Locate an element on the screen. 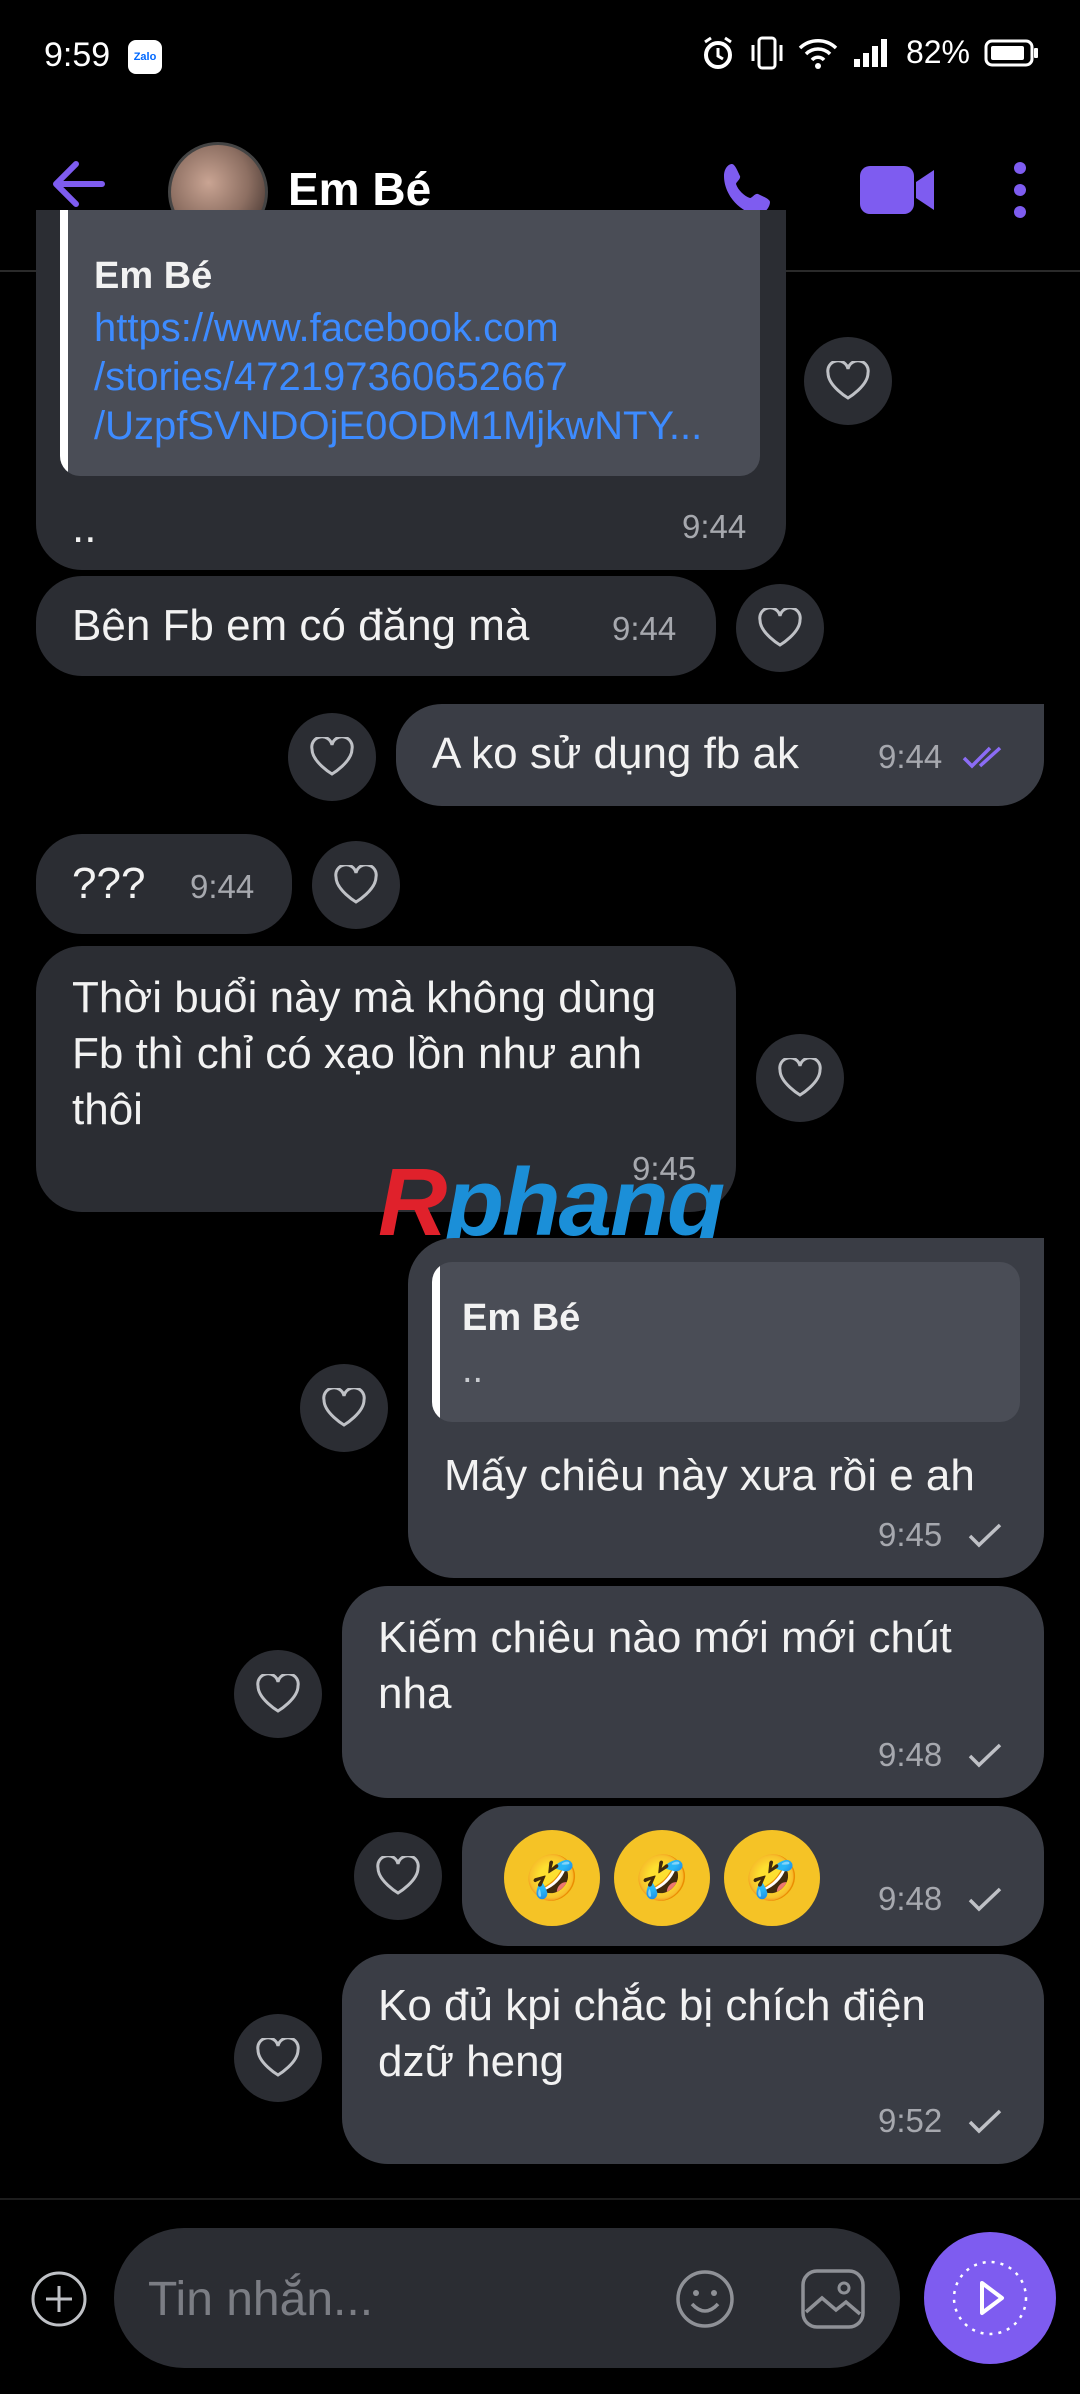 This screenshot has height=2394, width=1080. add-attachment-icon is located at coordinates (59, 2299).